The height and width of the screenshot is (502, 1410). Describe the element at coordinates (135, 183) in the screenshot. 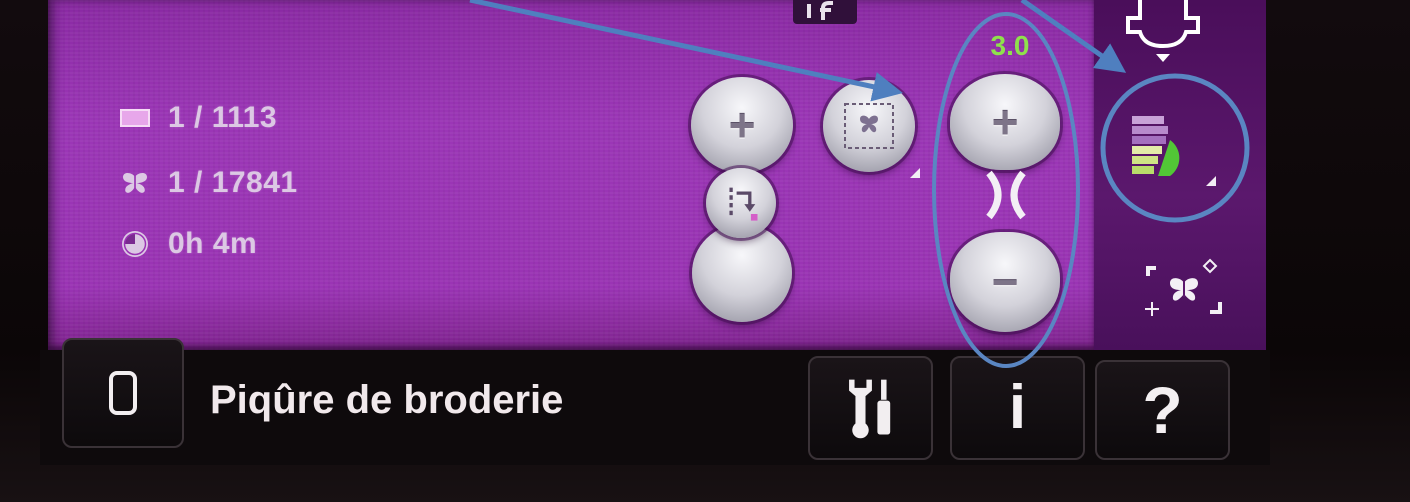

I see `butterfly-icon` at that location.